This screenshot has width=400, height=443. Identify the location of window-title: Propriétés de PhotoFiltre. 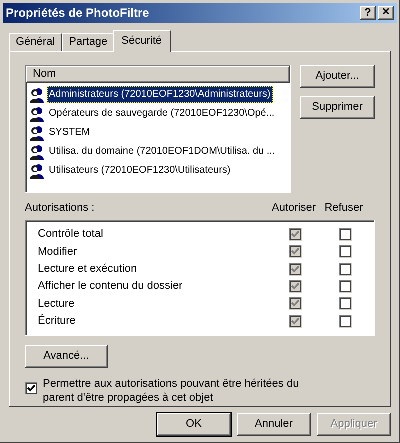
(78, 13).